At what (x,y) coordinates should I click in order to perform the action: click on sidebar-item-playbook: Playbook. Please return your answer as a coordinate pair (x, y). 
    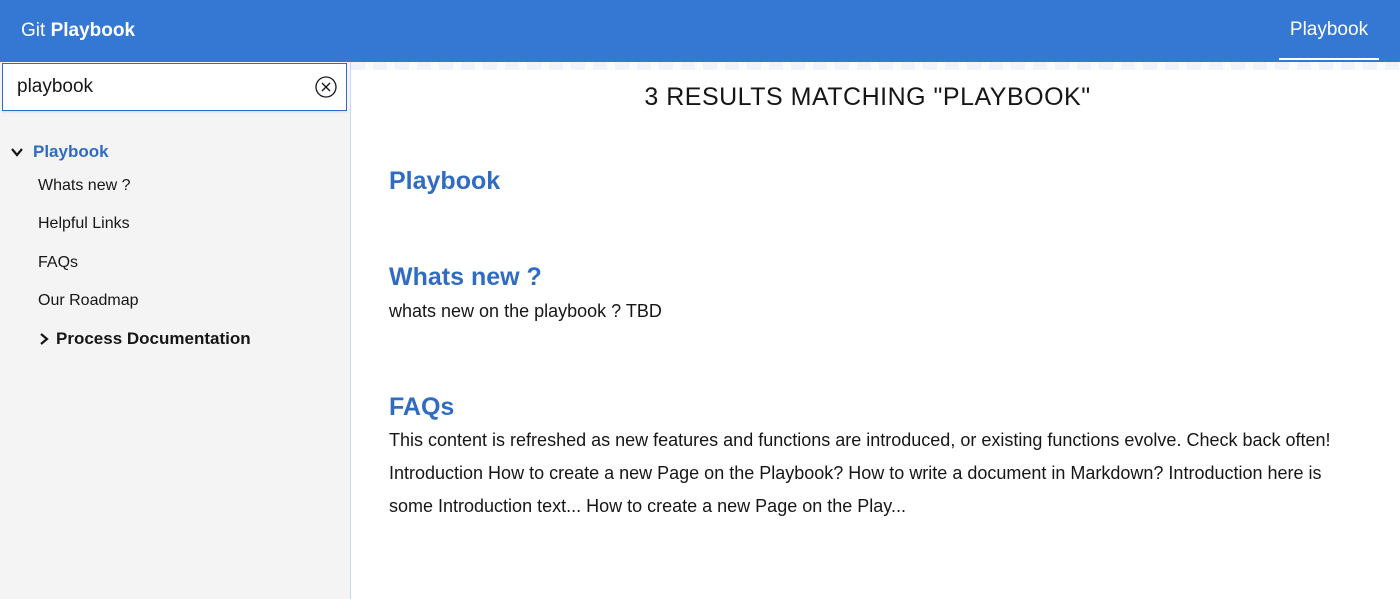
    Looking at the image, I should click on (59, 152).